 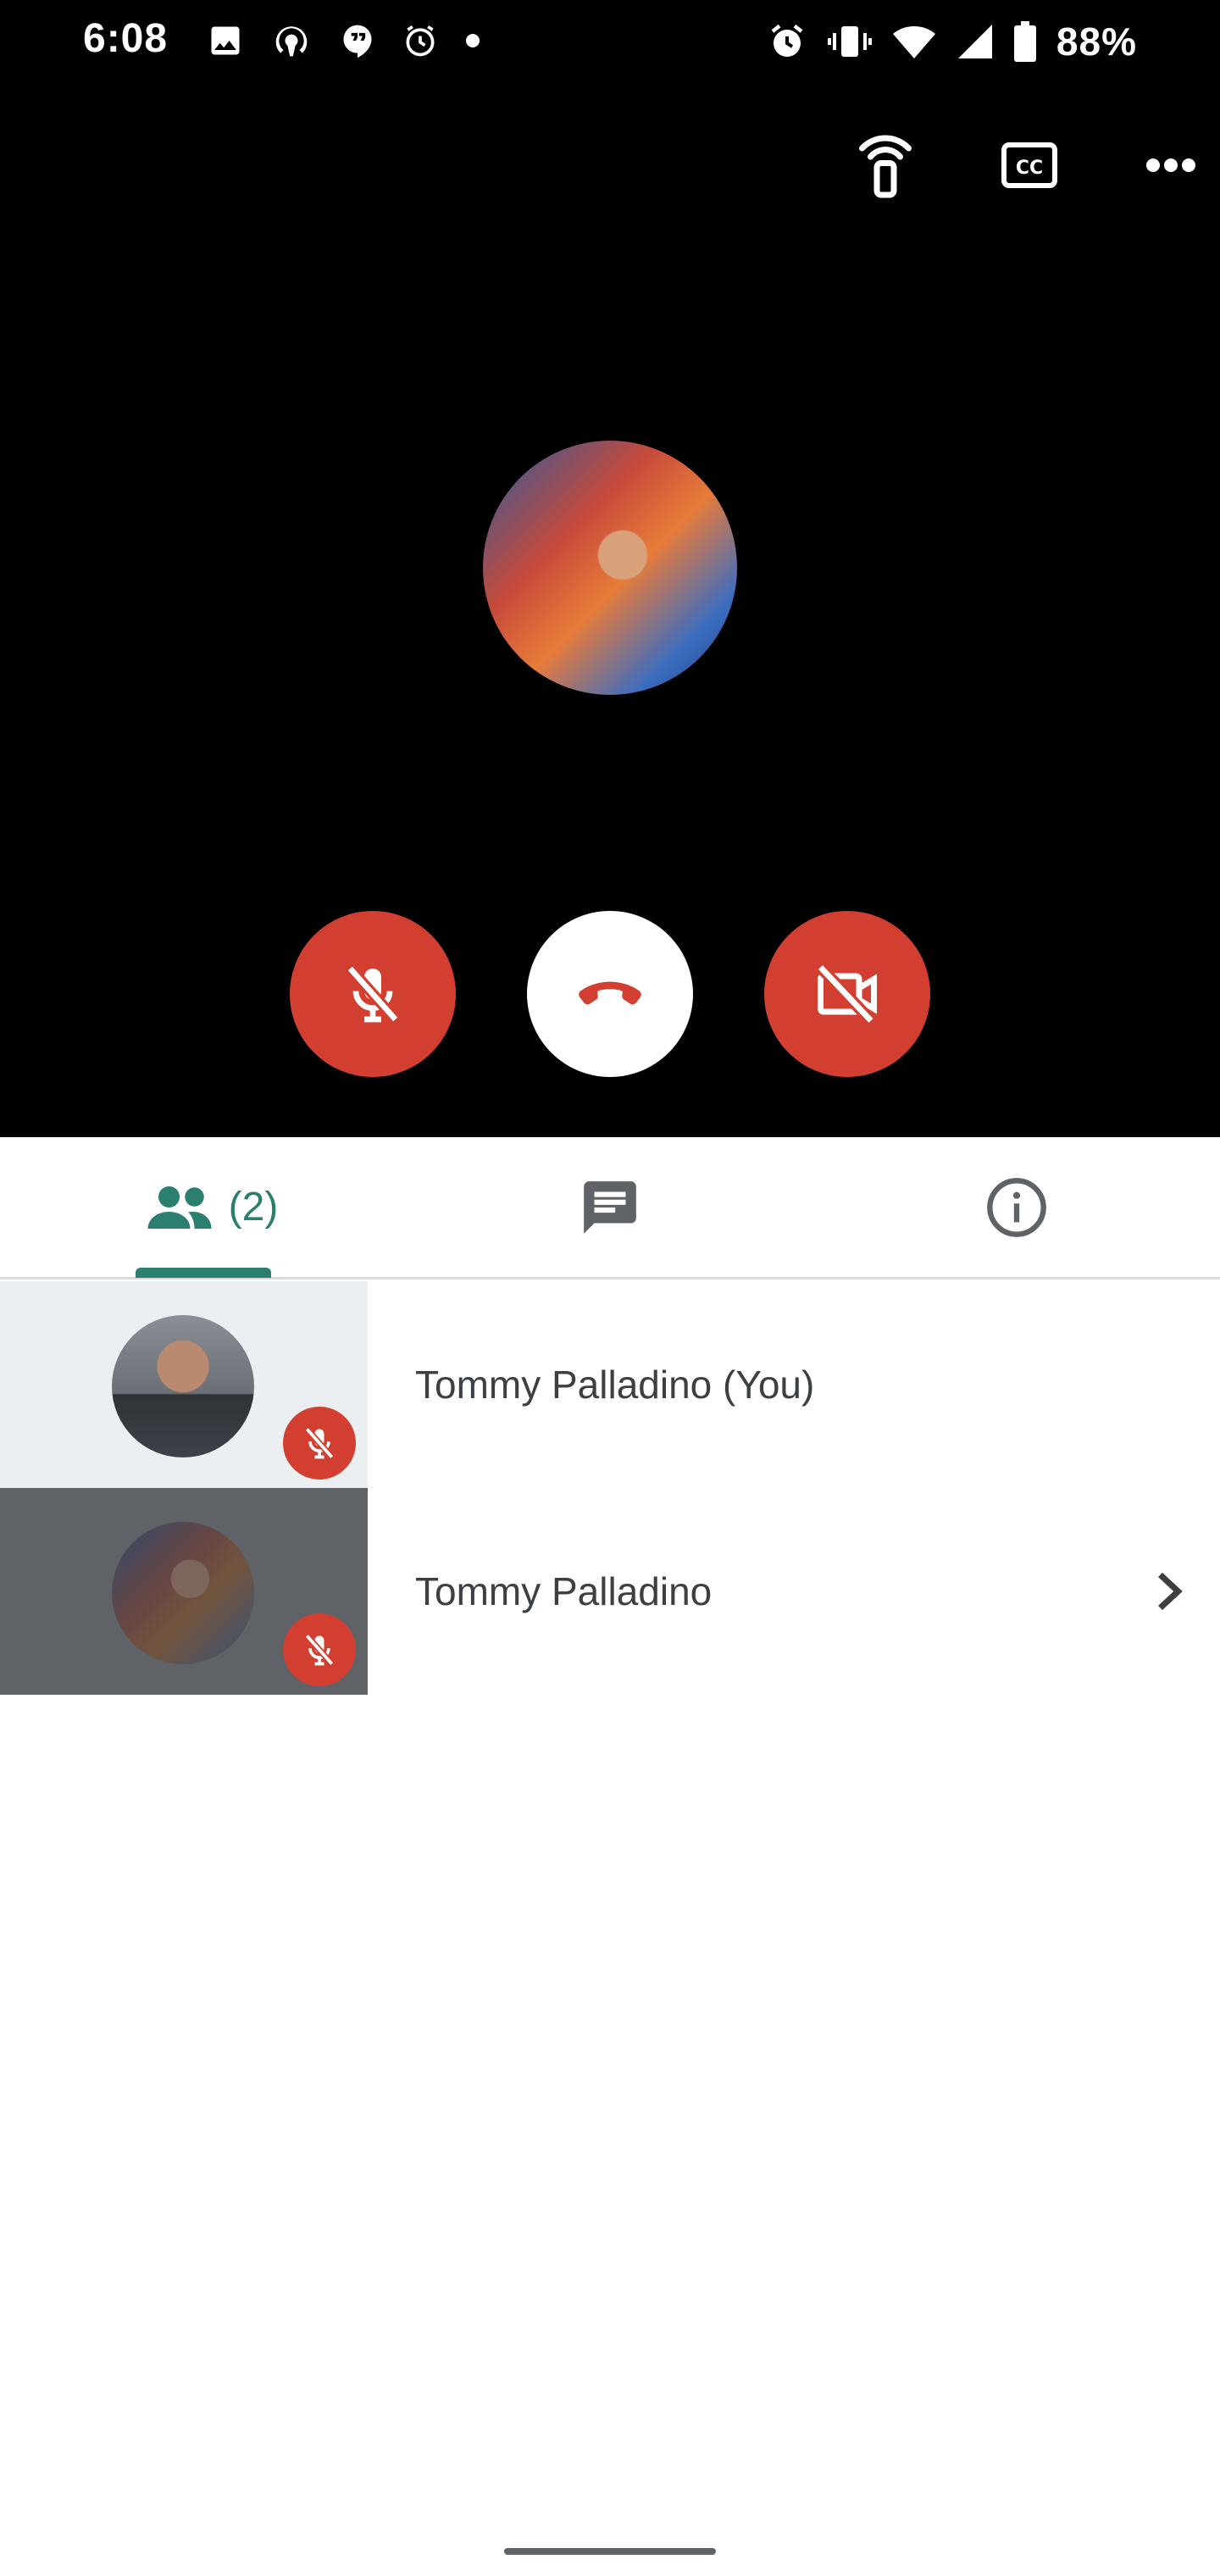 I want to click on top-actions: CC, so click(x=966, y=165).